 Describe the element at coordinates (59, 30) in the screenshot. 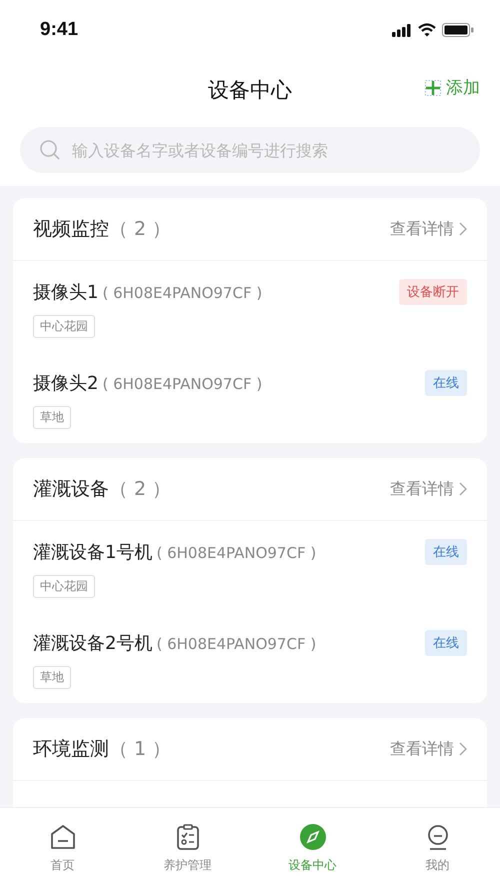

I see `status-time: 9:41` at that location.